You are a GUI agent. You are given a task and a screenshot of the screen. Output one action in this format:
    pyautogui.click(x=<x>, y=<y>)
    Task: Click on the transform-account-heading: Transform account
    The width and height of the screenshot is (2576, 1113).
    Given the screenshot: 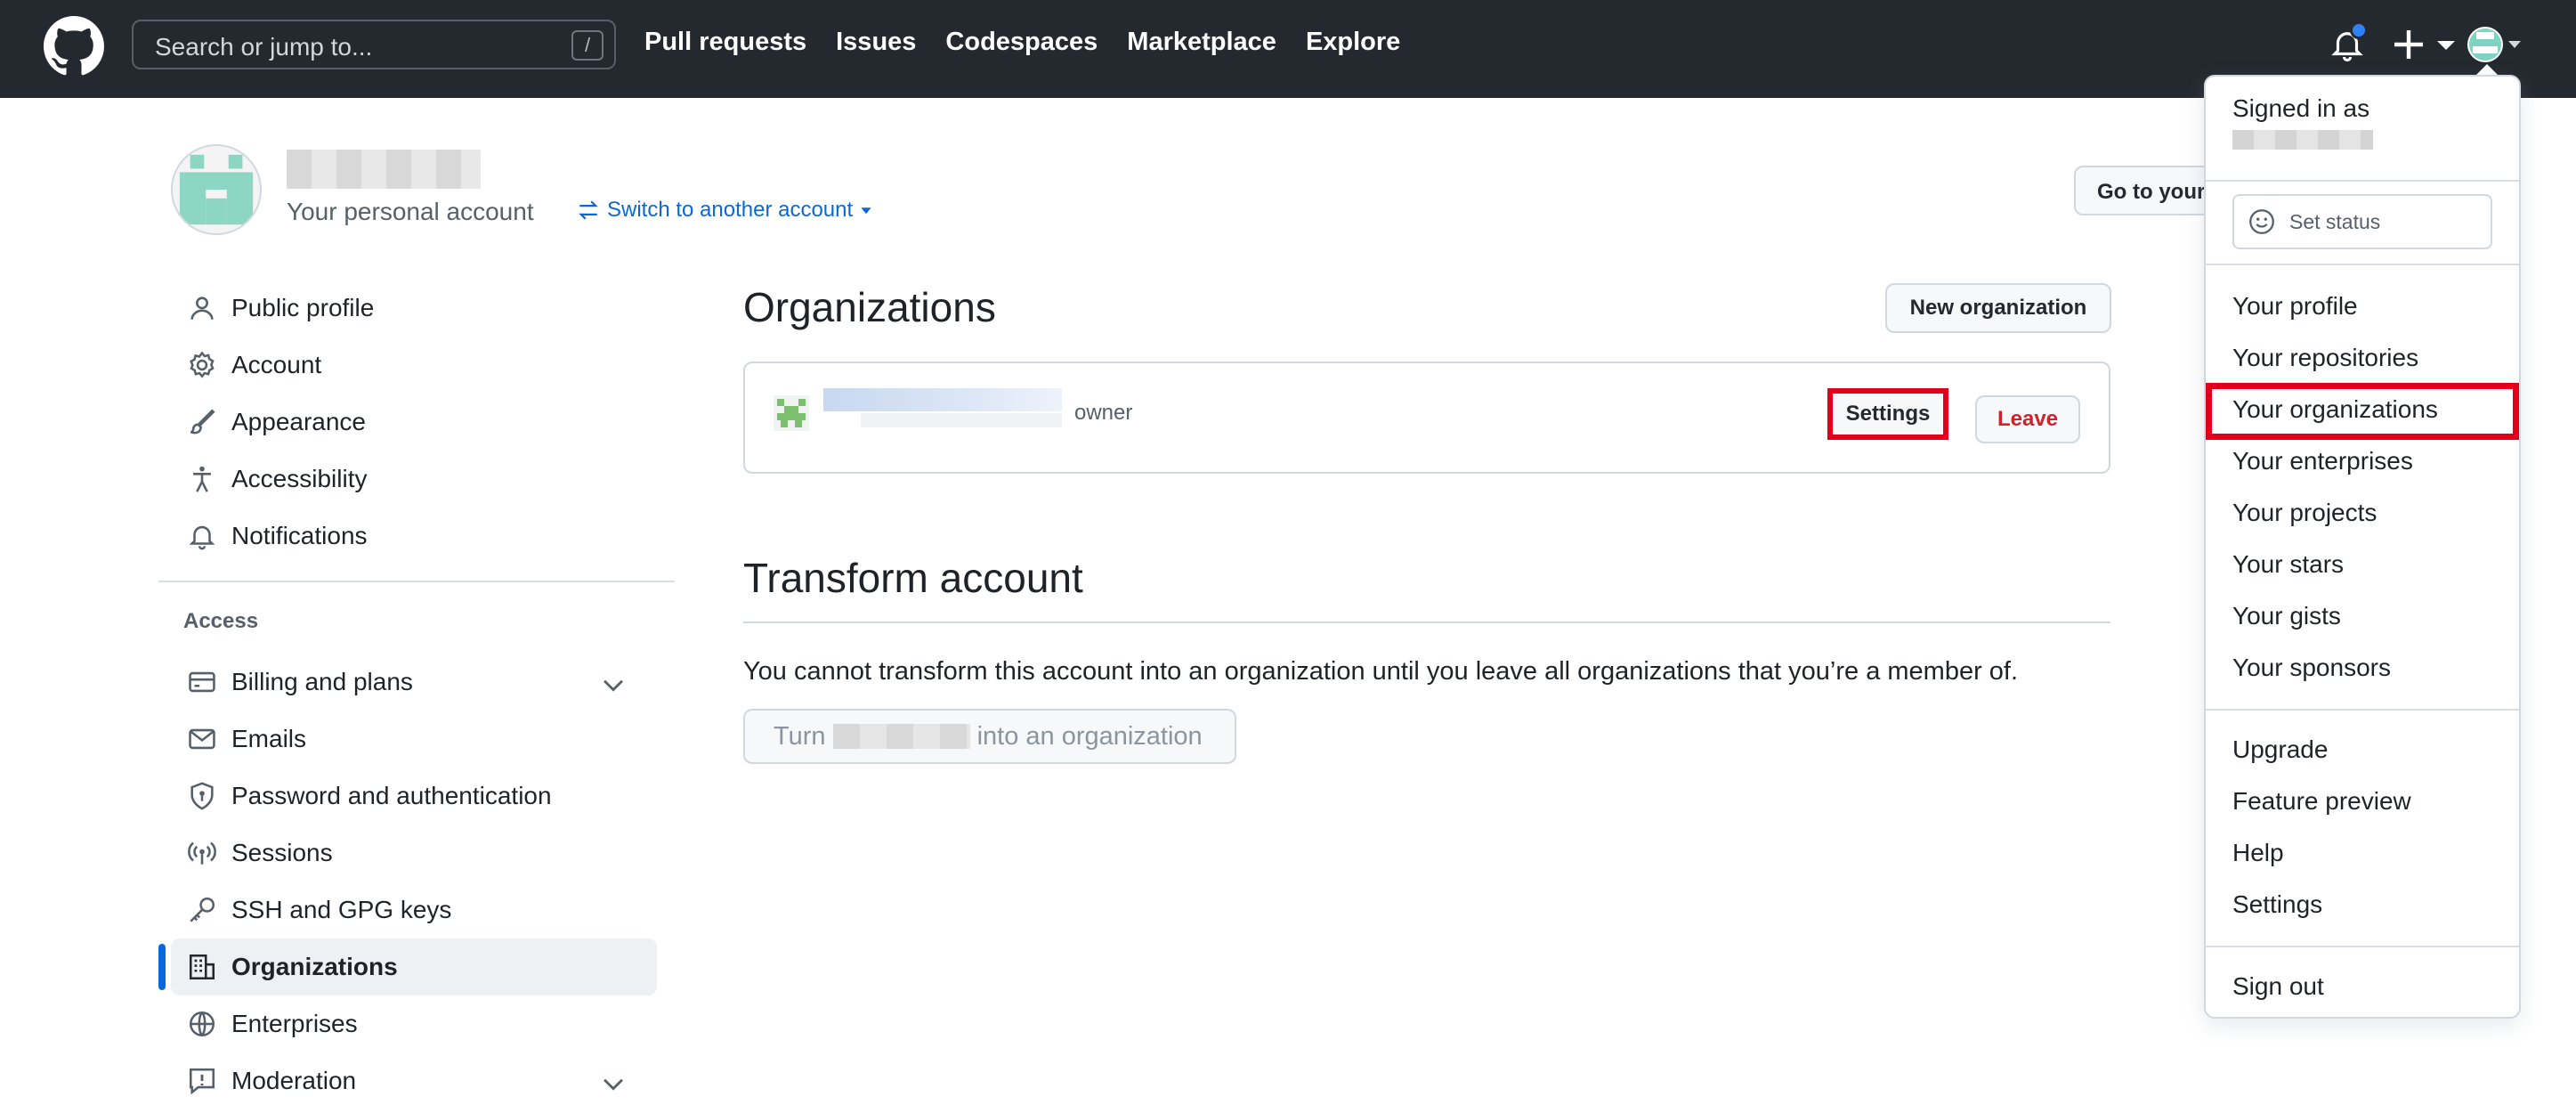 What is the action you would take?
    pyautogui.click(x=913, y=578)
    